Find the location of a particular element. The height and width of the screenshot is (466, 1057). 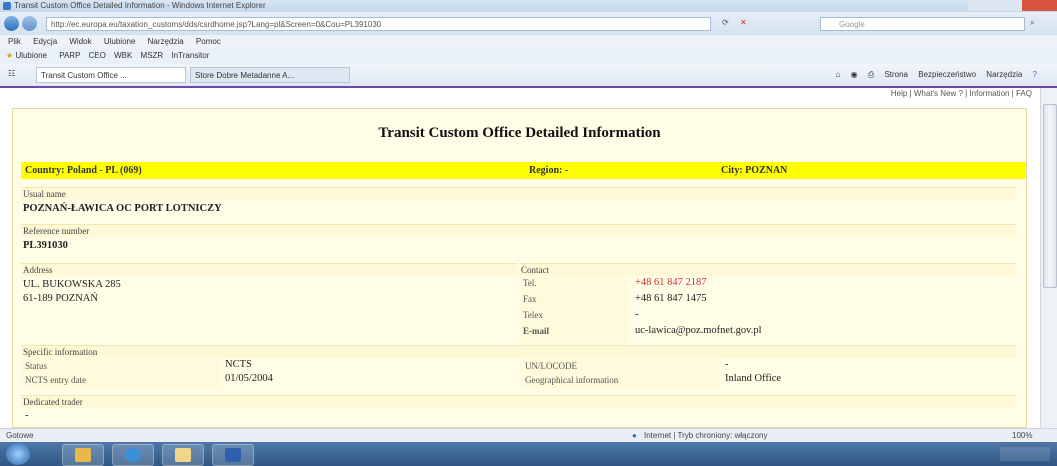

favorites-button: Ulubione is located at coordinates (31, 55).